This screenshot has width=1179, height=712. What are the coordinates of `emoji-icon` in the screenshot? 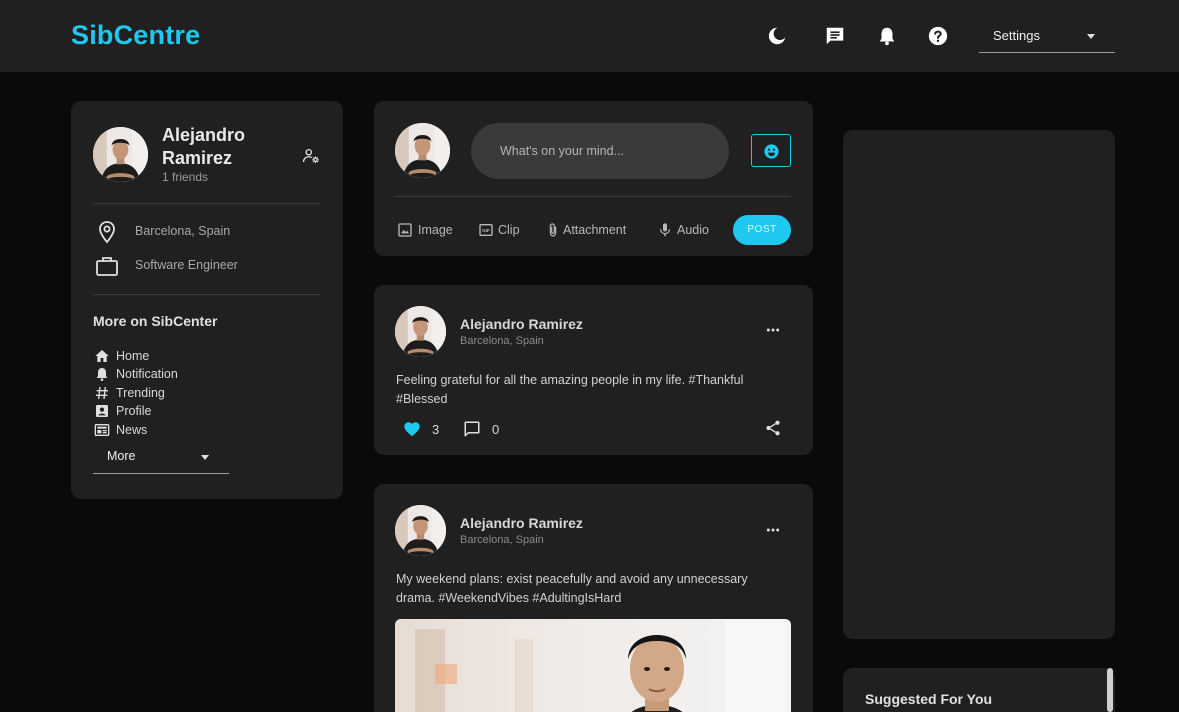 It's located at (771, 151).